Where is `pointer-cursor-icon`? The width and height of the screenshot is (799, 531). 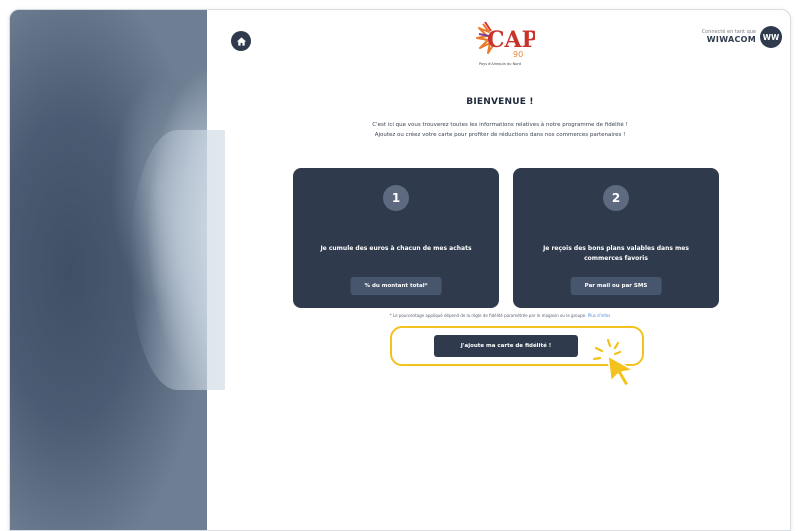 pointer-cursor-icon is located at coordinates (613, 362).